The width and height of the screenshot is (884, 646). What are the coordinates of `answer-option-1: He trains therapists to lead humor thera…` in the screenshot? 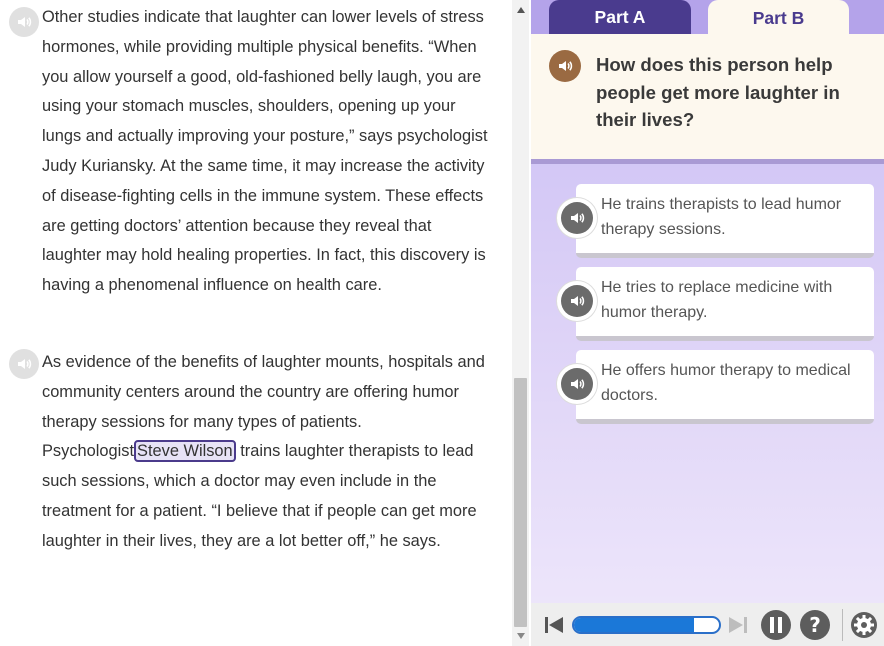 It's located at (725, 221).